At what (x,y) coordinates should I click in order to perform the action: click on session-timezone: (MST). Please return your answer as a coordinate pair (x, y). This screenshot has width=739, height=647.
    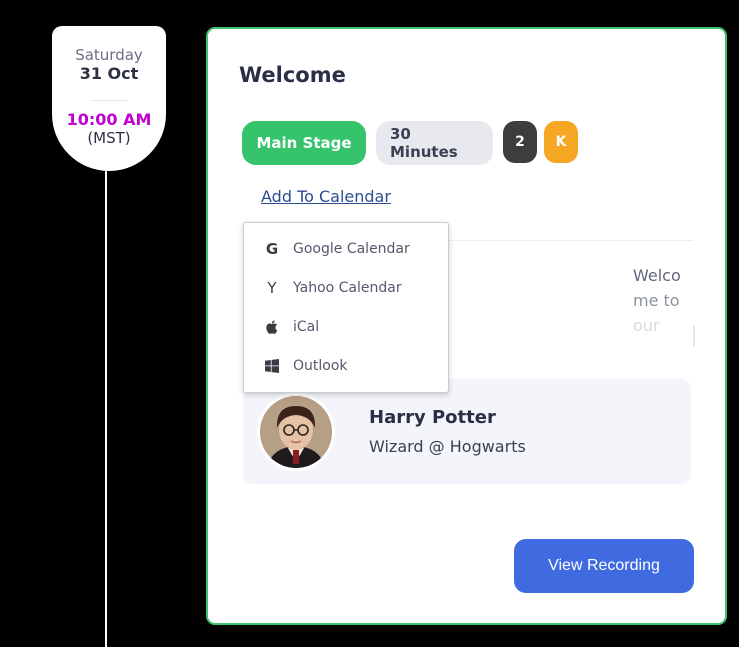
    Looking at the image, I should click on (109, 138).